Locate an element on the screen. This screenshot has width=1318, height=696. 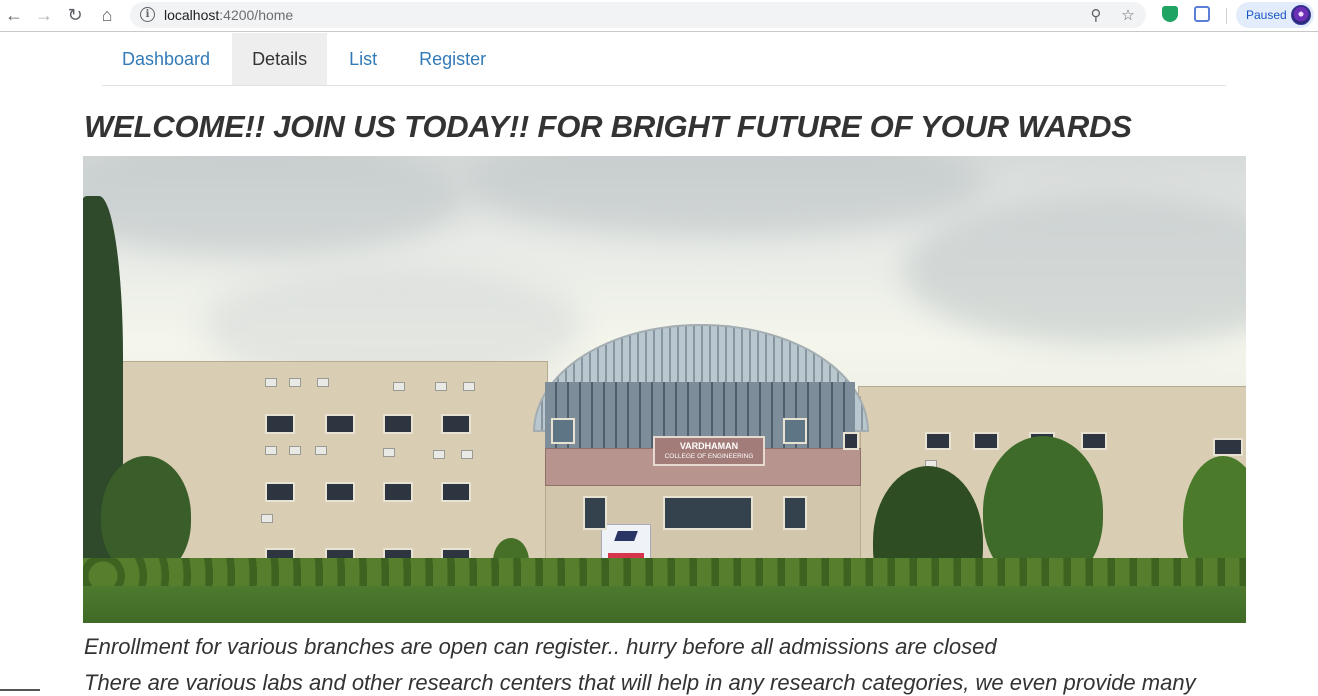
tab-details: Details is located at coordinates (280, 59).